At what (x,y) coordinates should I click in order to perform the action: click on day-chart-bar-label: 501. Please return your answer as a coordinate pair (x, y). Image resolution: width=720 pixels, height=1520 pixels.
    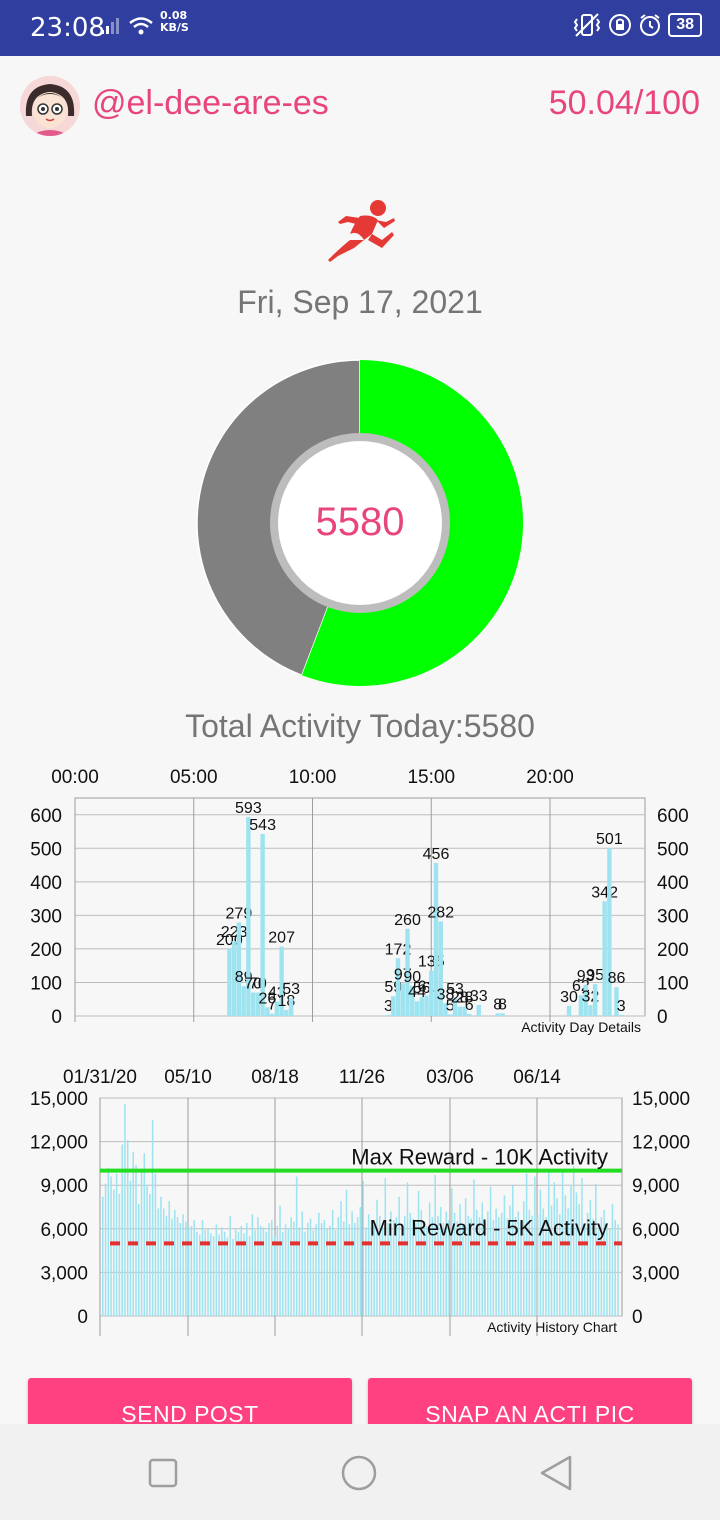
    Looking at the image, I should click on (609, 839).